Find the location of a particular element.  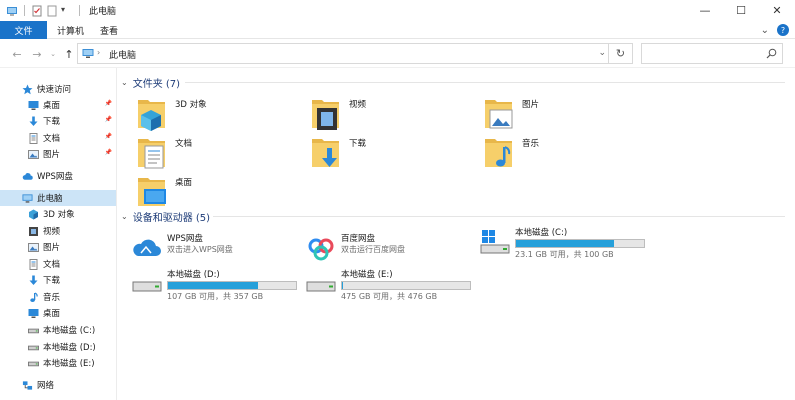

cloud-icon is located at coordinates (27, 176).